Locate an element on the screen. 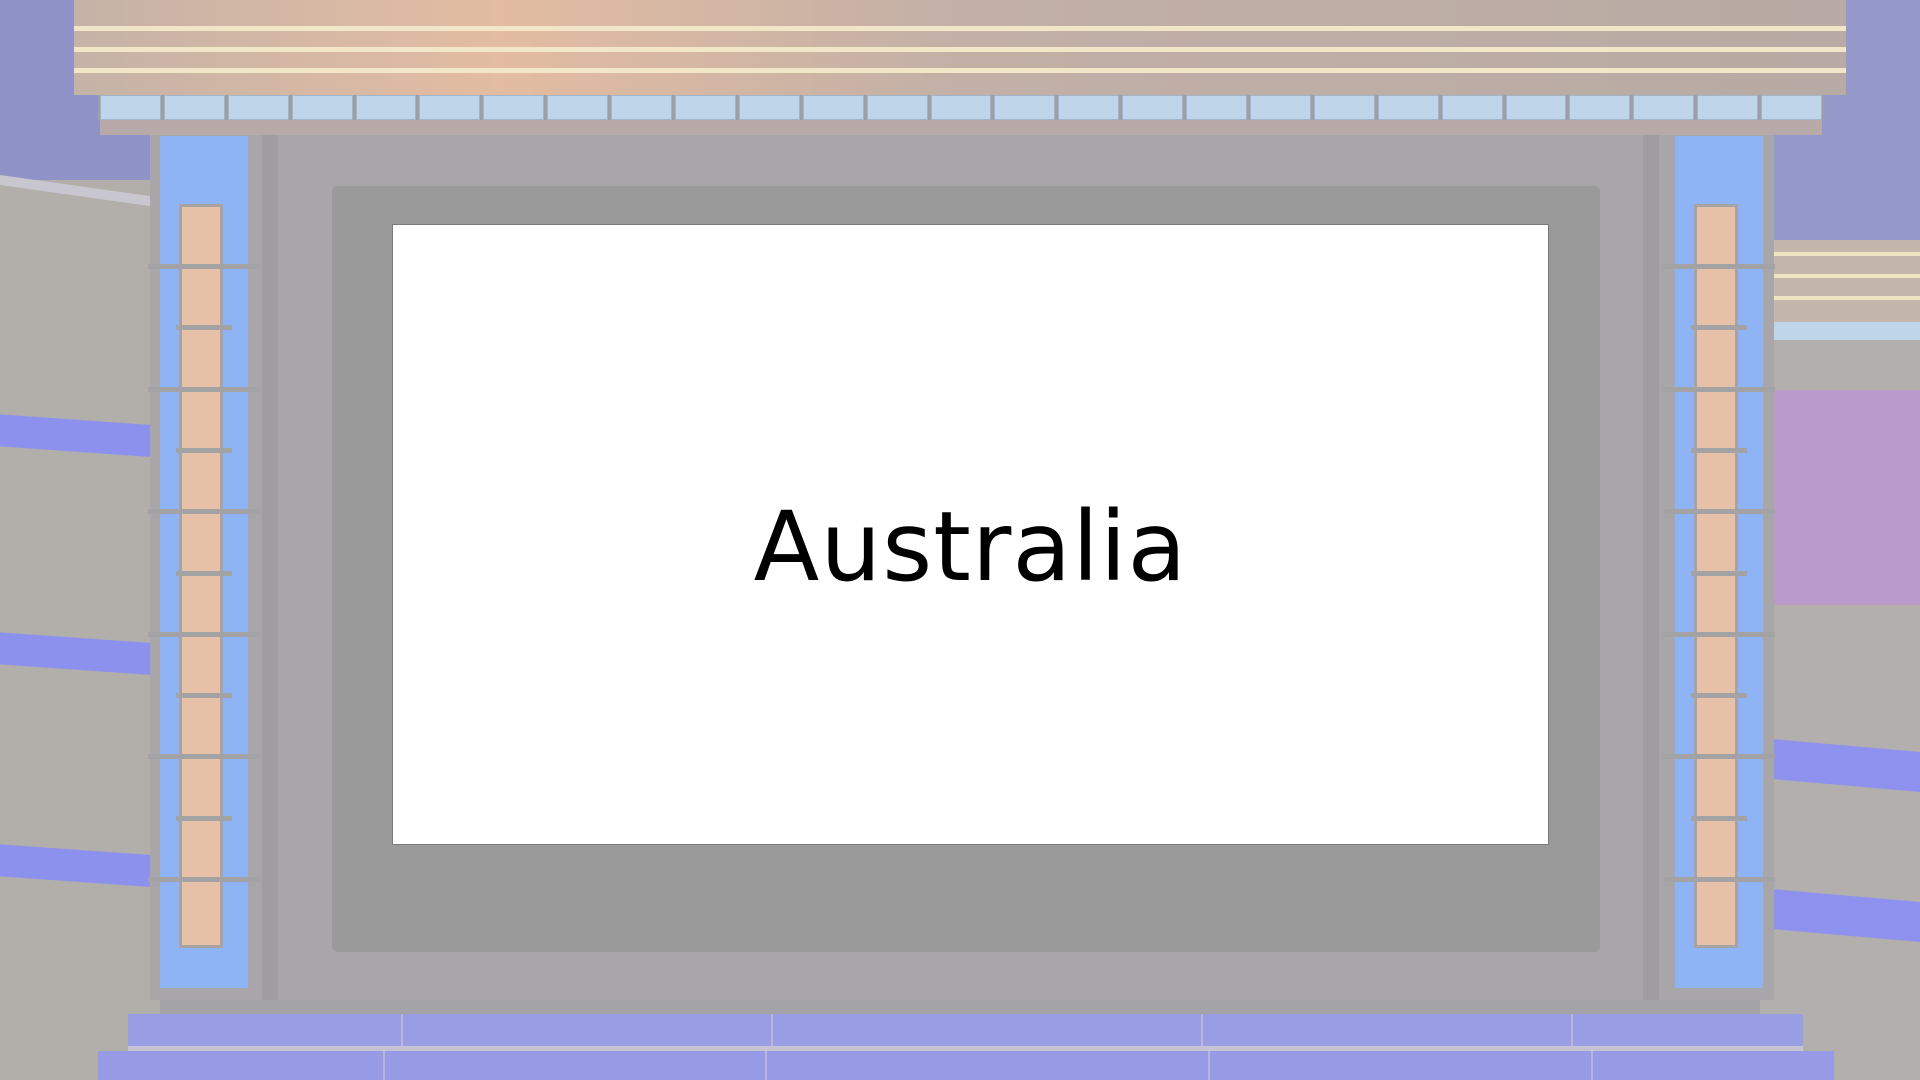  right-light-pillar is located at coordinates (1719, 562).